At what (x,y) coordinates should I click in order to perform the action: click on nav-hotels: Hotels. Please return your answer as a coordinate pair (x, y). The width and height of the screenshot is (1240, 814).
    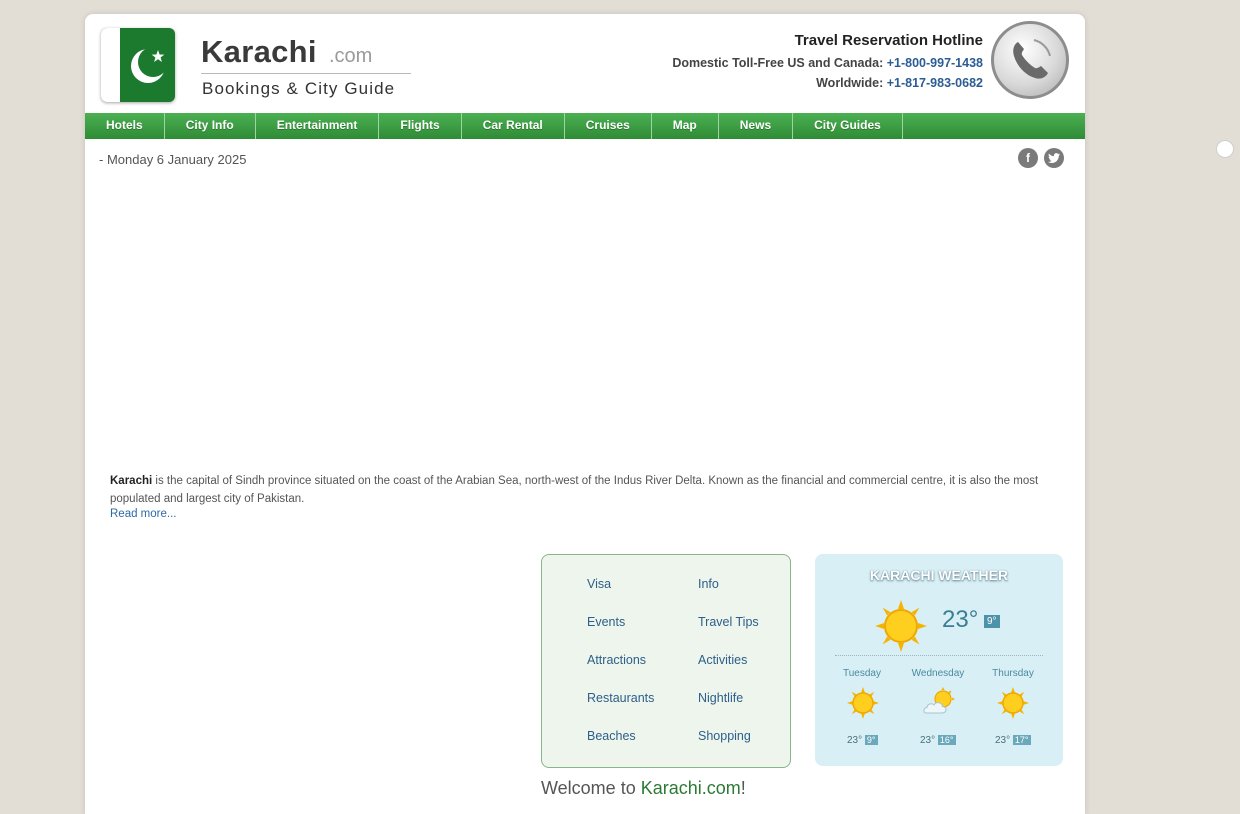
    Looking at the image, I should click on (125, 126).